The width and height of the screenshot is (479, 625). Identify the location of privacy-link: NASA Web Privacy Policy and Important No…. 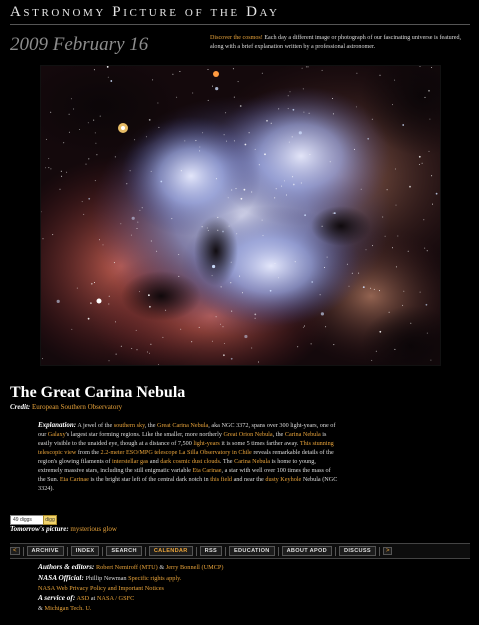
(101, 588).